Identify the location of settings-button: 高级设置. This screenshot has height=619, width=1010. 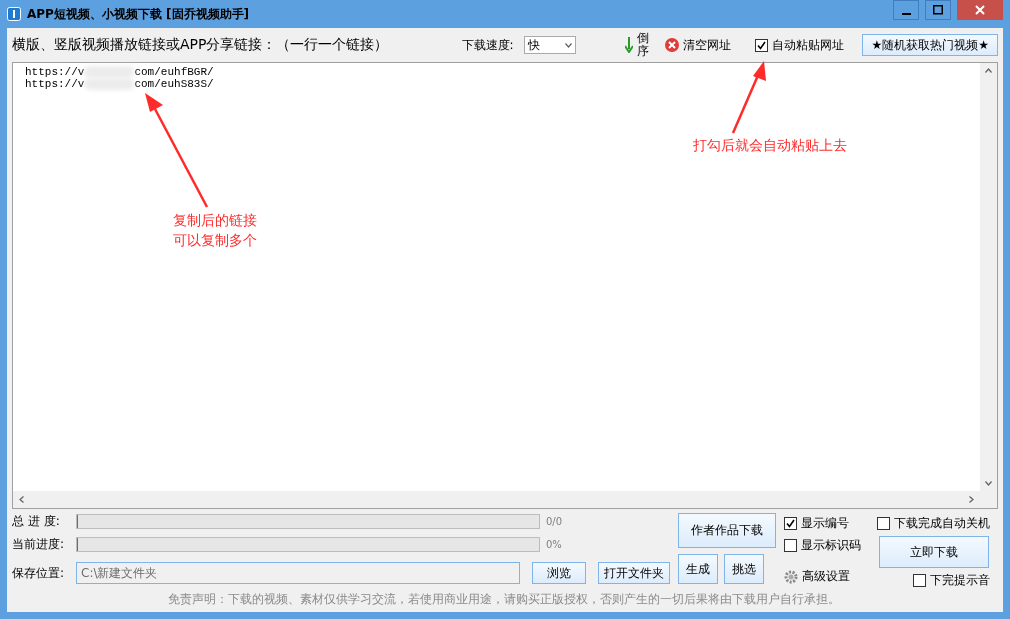
(822, 576).